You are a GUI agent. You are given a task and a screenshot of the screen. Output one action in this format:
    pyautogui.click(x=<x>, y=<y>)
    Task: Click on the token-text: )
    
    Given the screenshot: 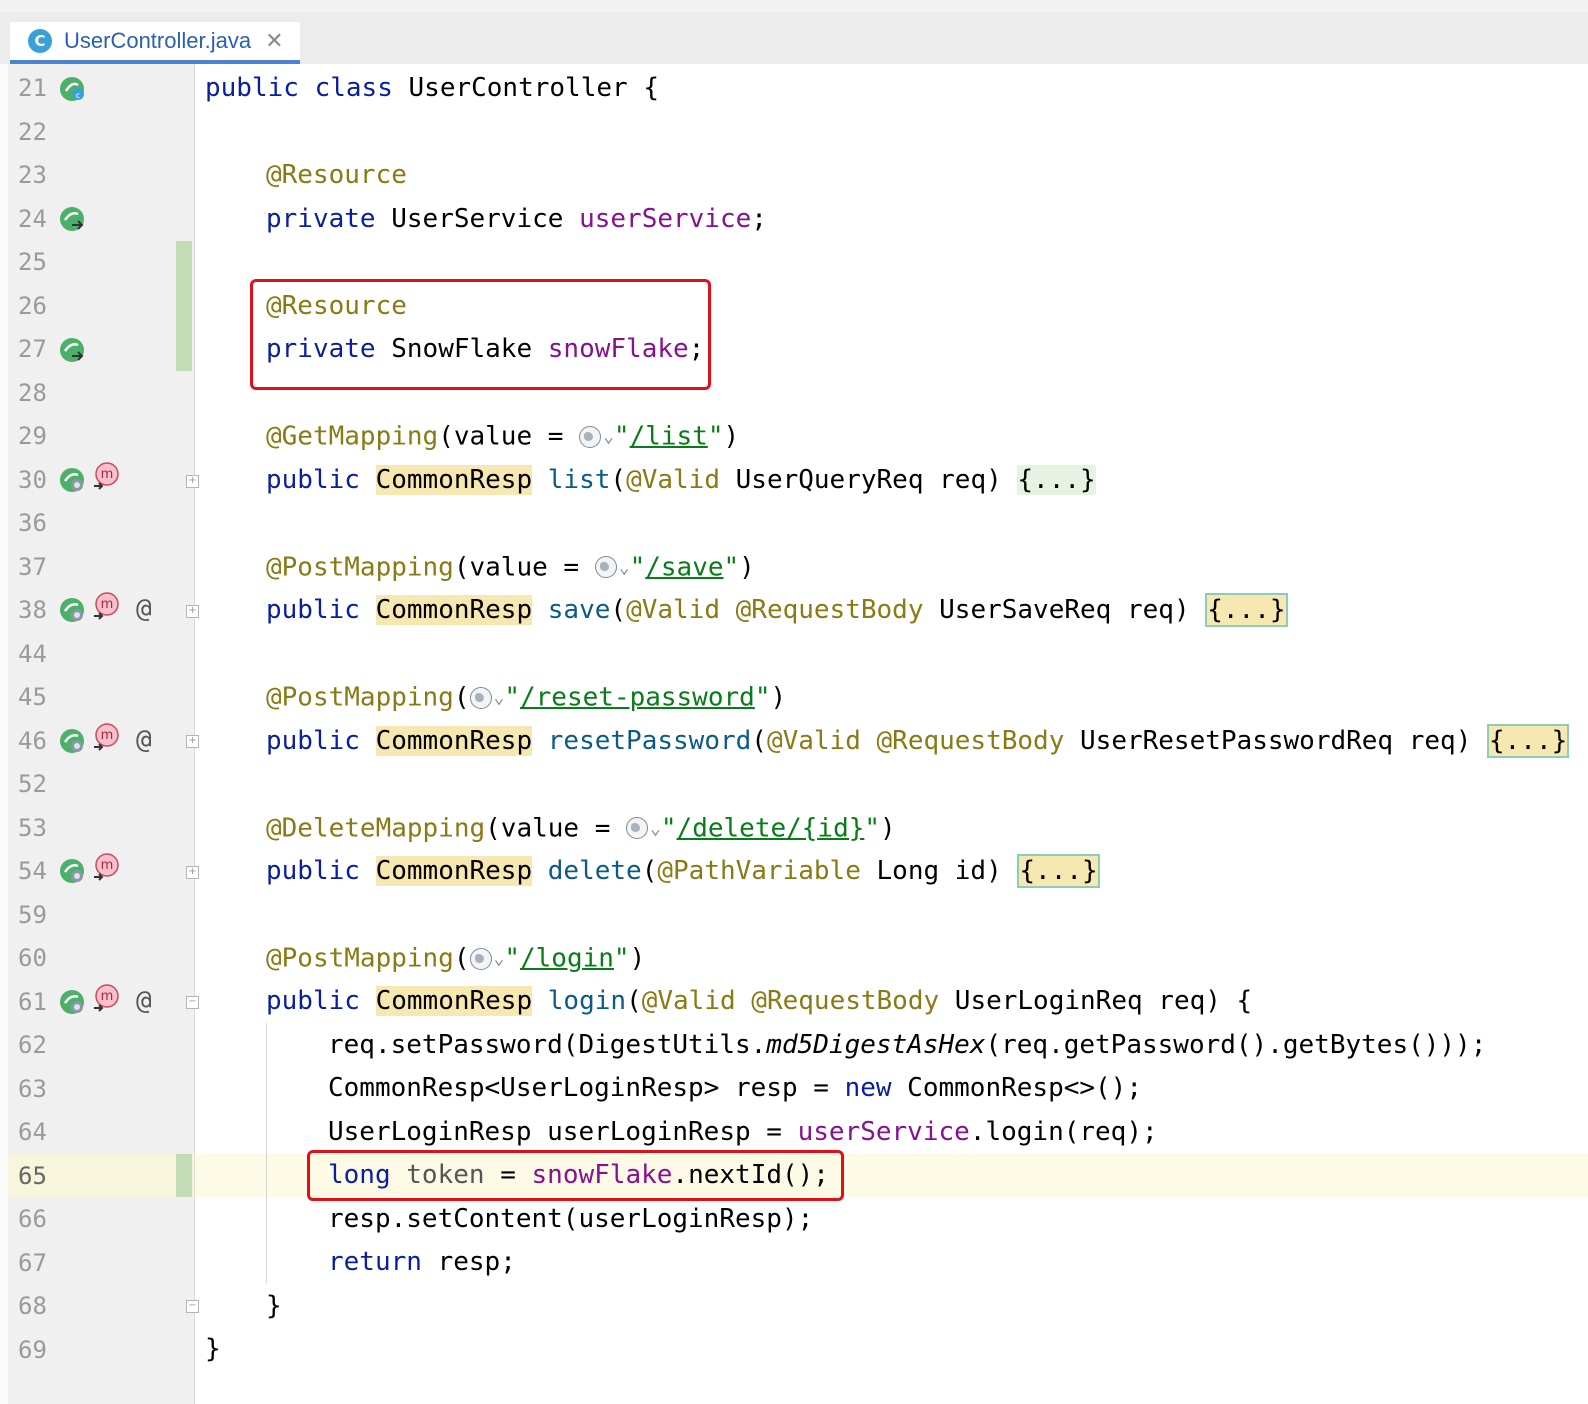 What is the action you would take?
    pyautogui.click(x=888, y=827)
    